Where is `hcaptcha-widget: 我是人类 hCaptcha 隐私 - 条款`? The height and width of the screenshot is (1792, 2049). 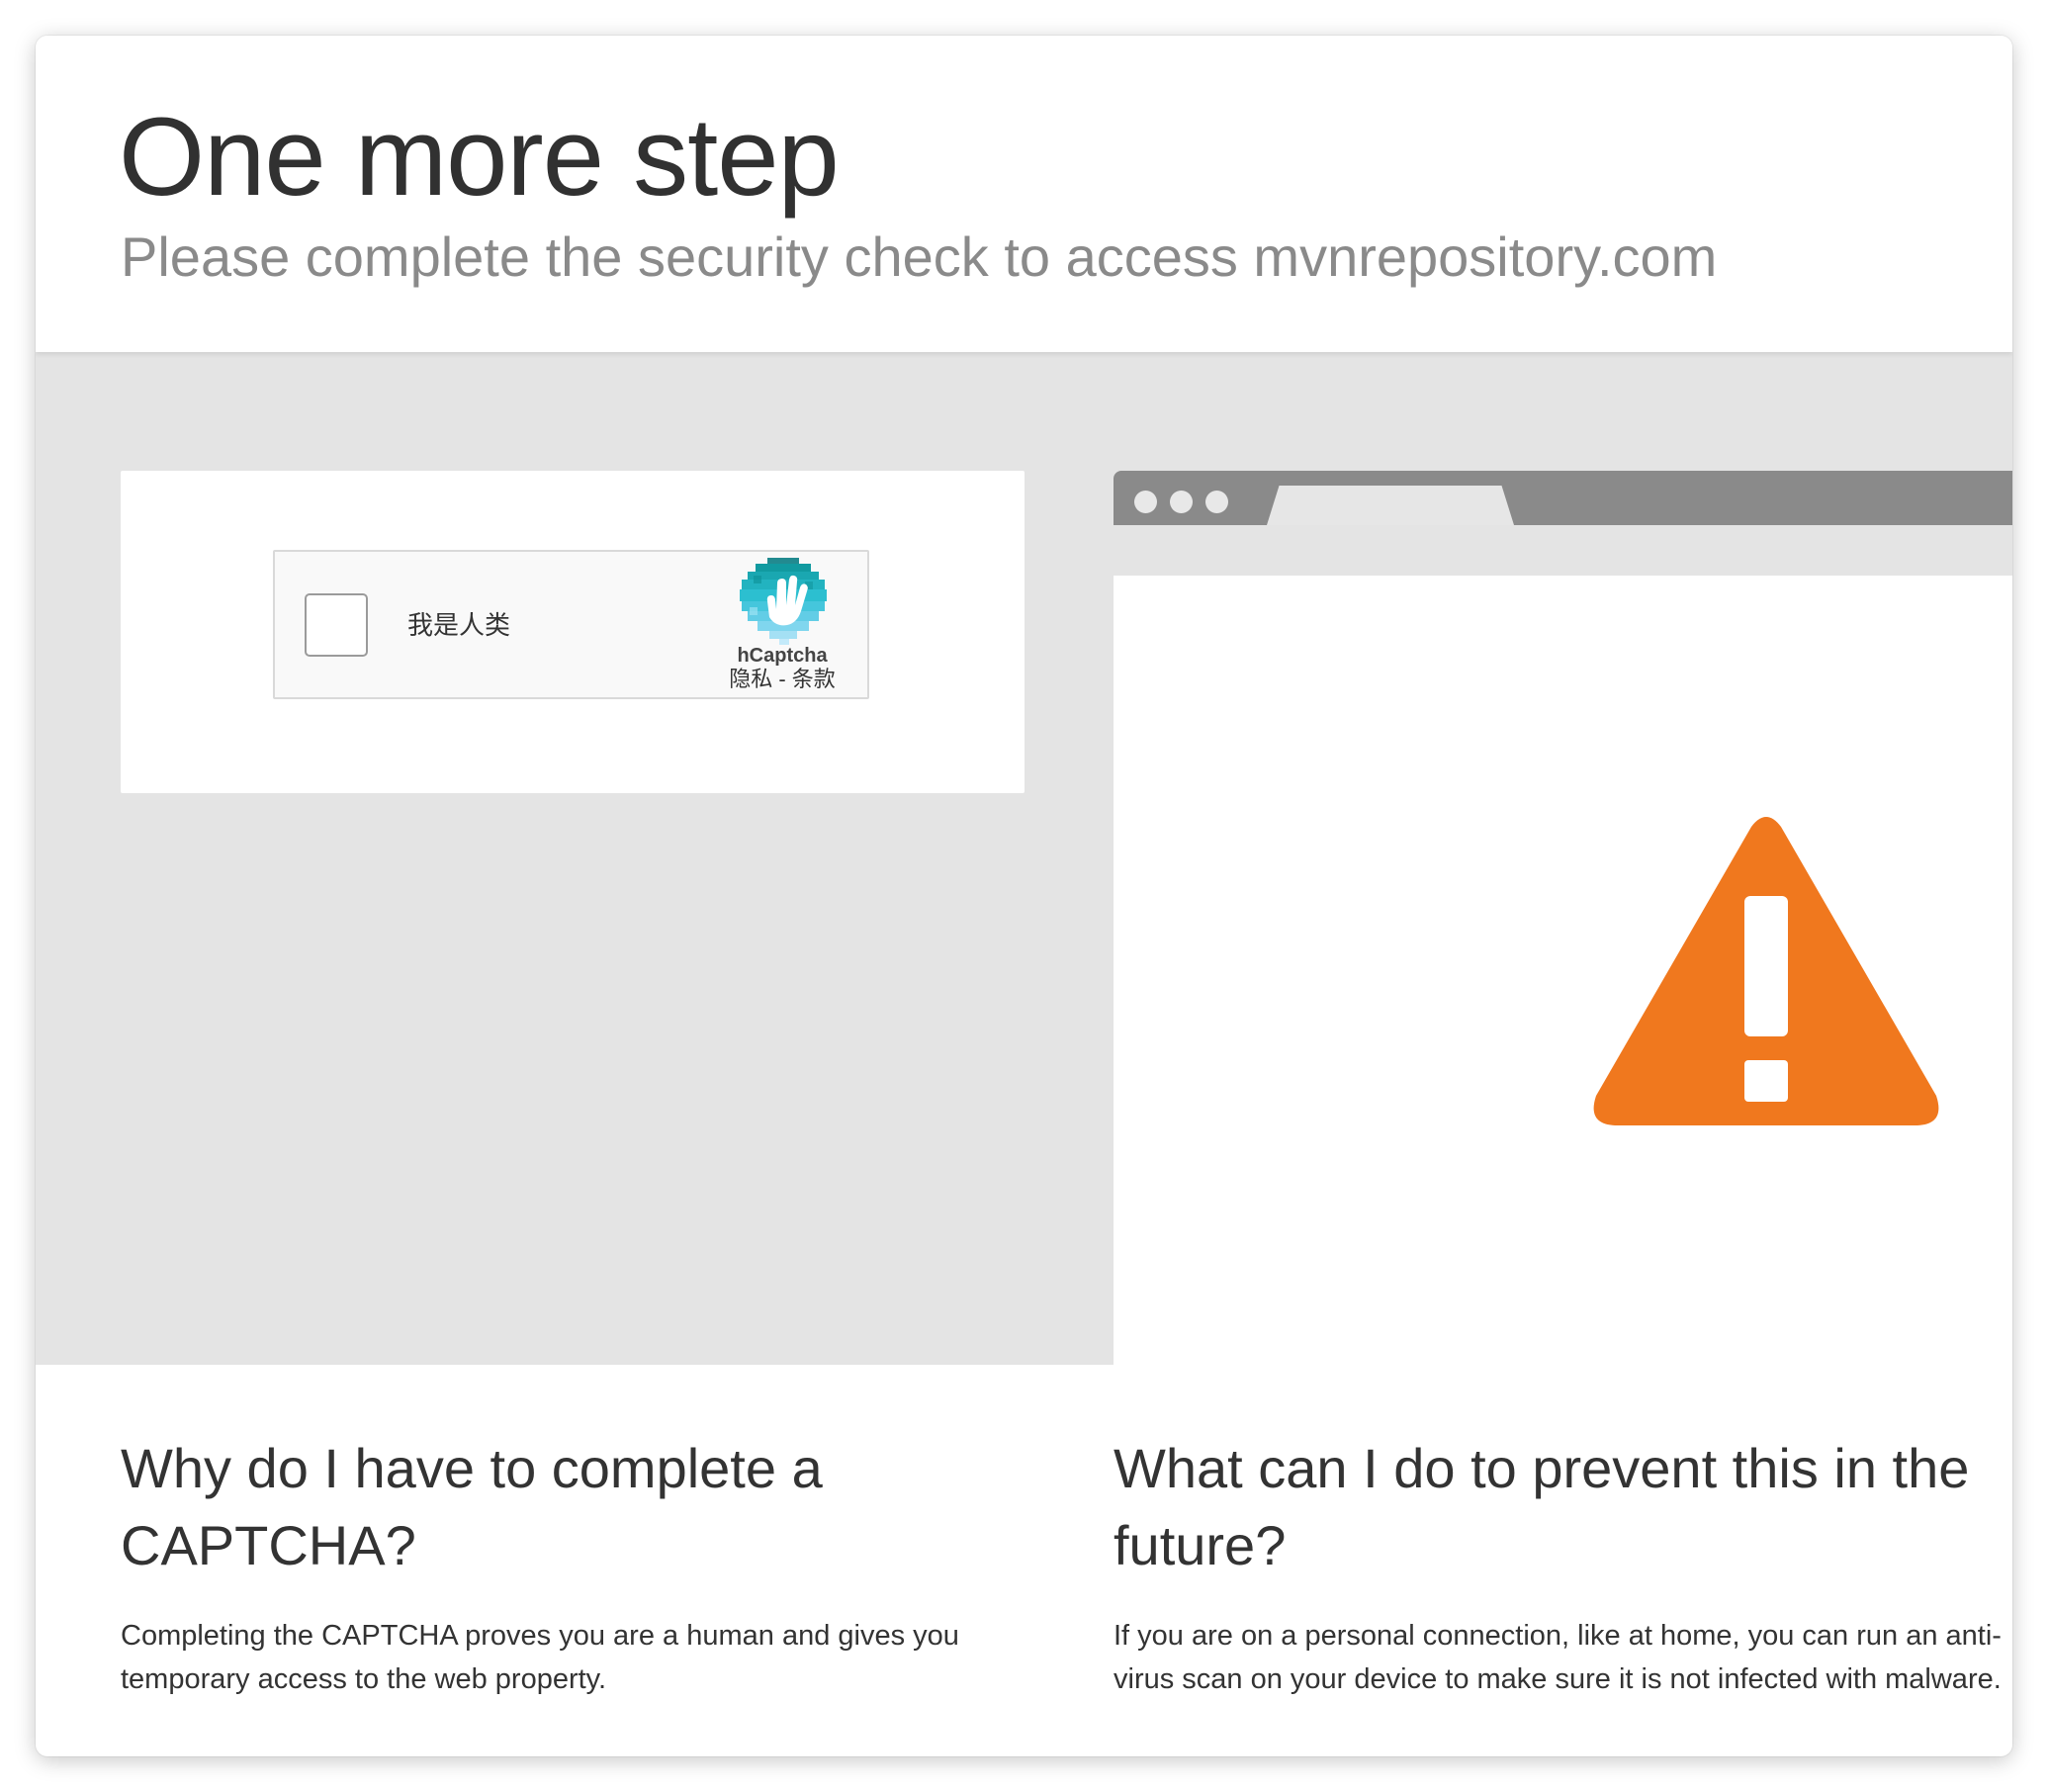
hcaptcha-widget: 我是人类 hCaptcha 隐私 - 条款 is located at coordinates (571, 624).